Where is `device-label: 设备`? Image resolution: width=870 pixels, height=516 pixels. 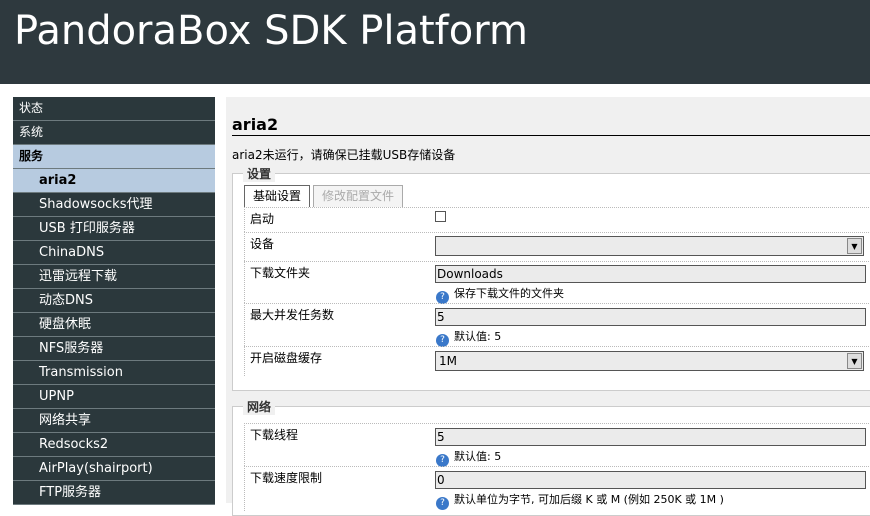
device-label: 设备 is located at coordinates (262, 244).